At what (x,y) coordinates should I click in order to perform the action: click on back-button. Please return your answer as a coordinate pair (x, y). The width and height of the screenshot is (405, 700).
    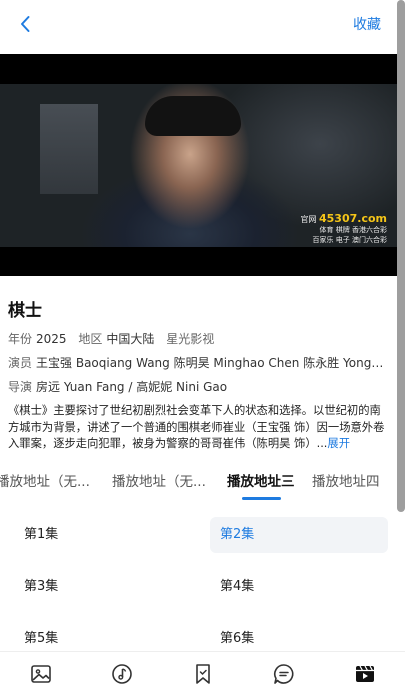
    Looking at the image, I should click on (26, 24).